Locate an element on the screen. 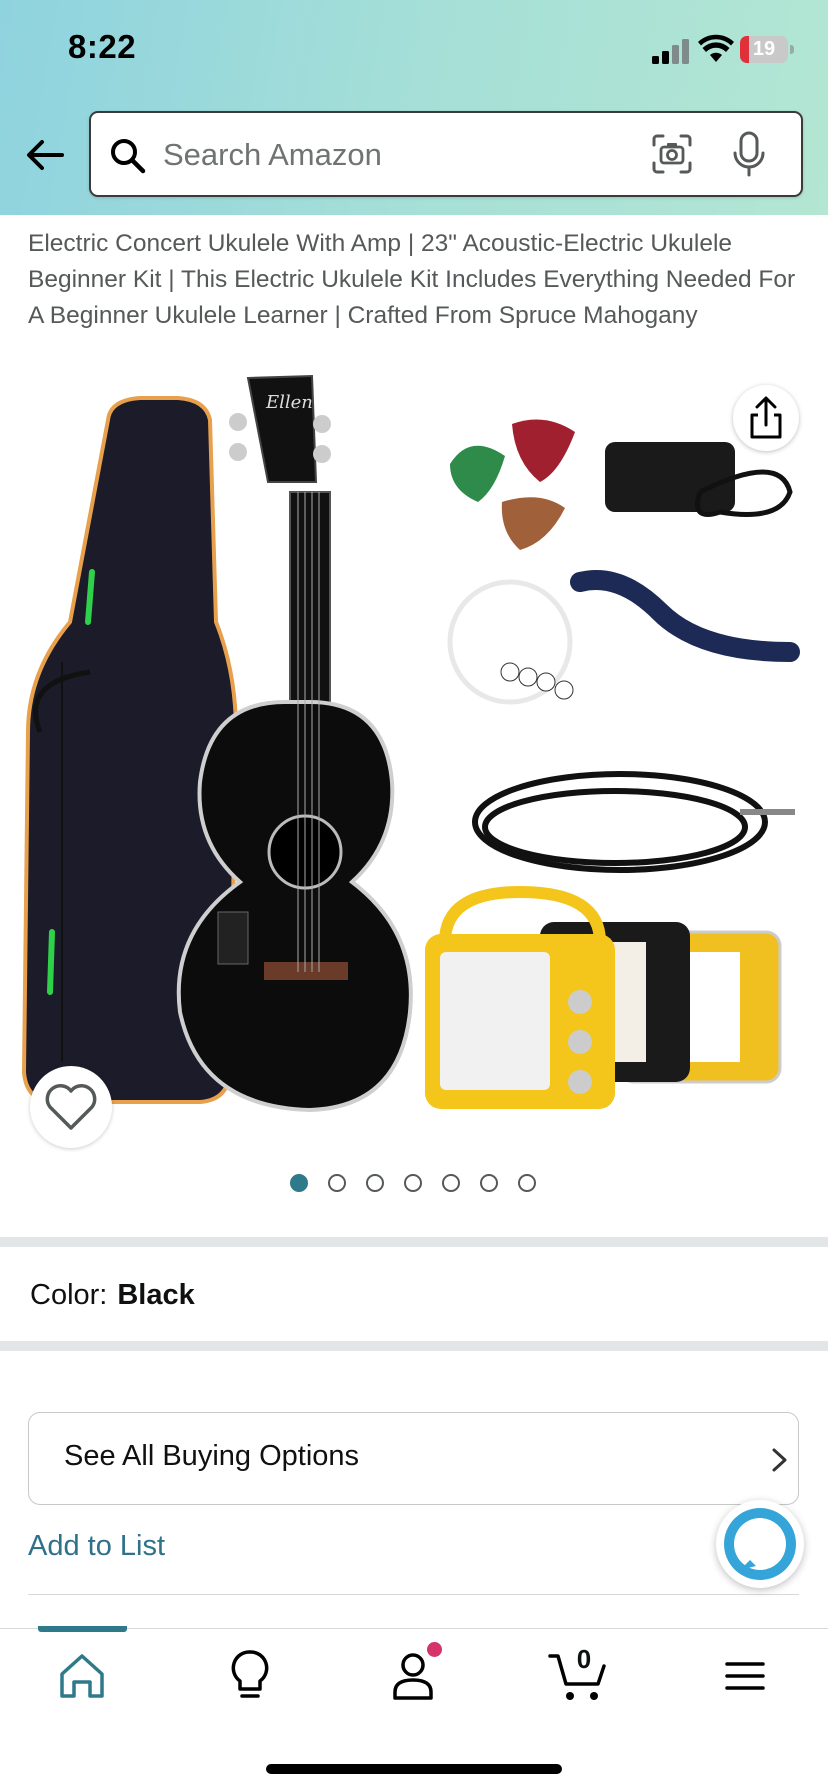  menu-icon is located at coordinates (745, 1676).